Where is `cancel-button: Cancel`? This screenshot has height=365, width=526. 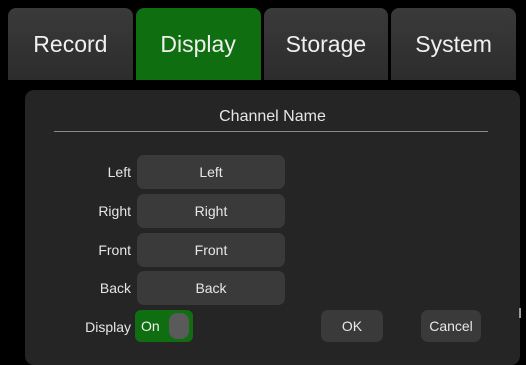 cancel-button: Cancel is located at coordinates (451, 326).